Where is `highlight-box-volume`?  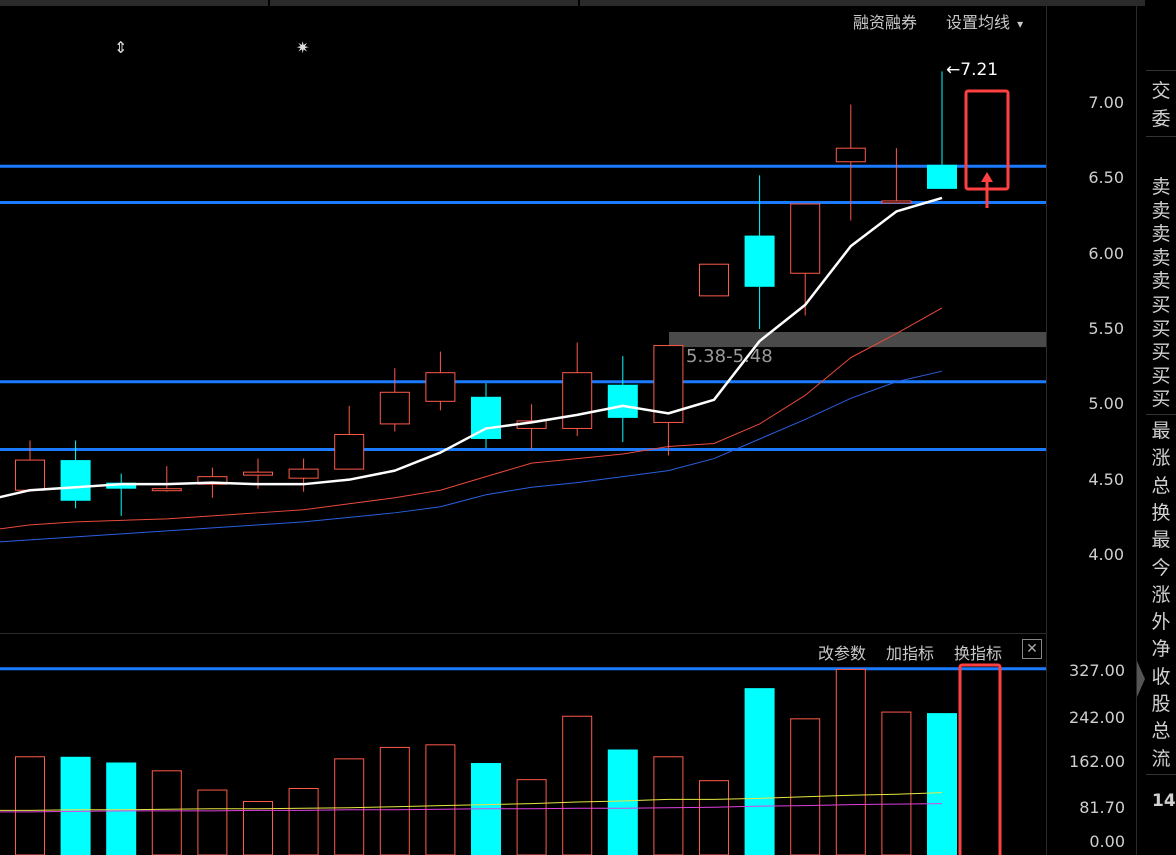
highlight-box-volume is located at coordinates (980, 759).